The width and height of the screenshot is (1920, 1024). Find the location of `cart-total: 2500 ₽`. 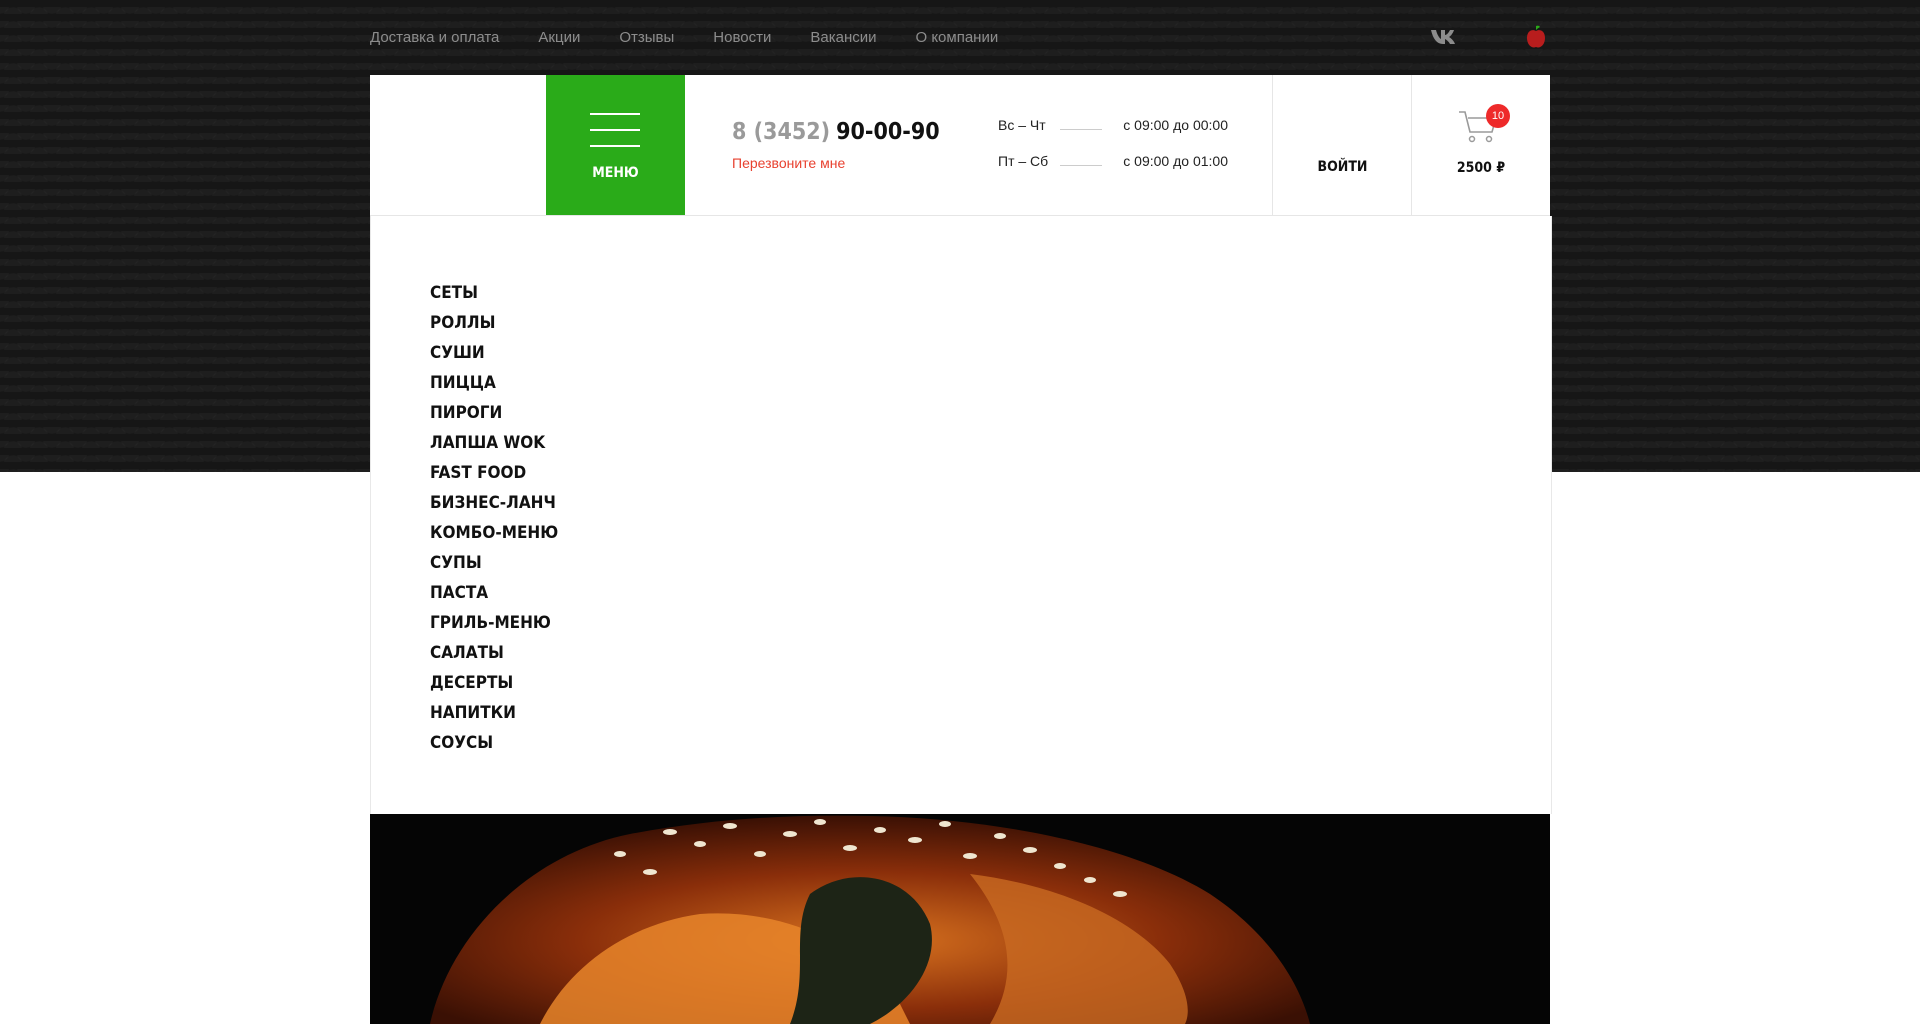

cart-total: 2500 ₽ is located at coordinates (1481, 168).